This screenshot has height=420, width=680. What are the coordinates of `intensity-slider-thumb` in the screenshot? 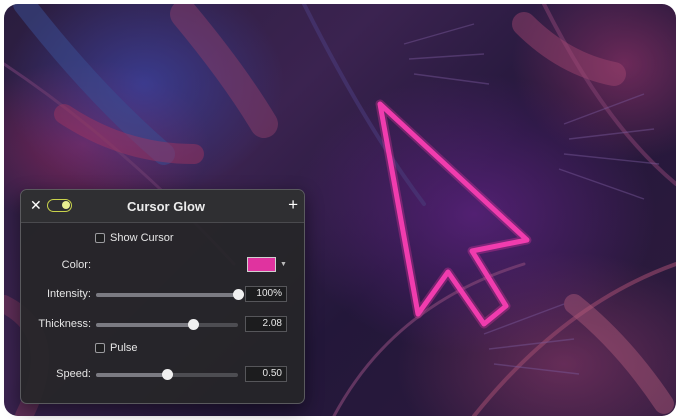 It's located at (238, 294).